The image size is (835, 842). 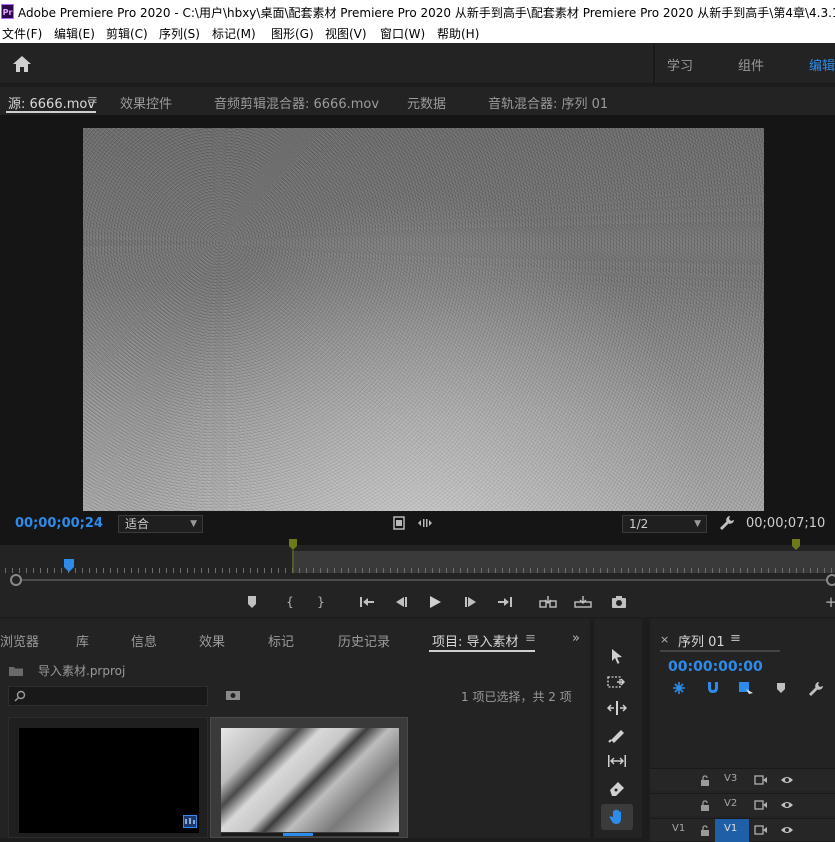 I want to click on fit-dropdown: 适合 ▼, so click(x=160, y=524).